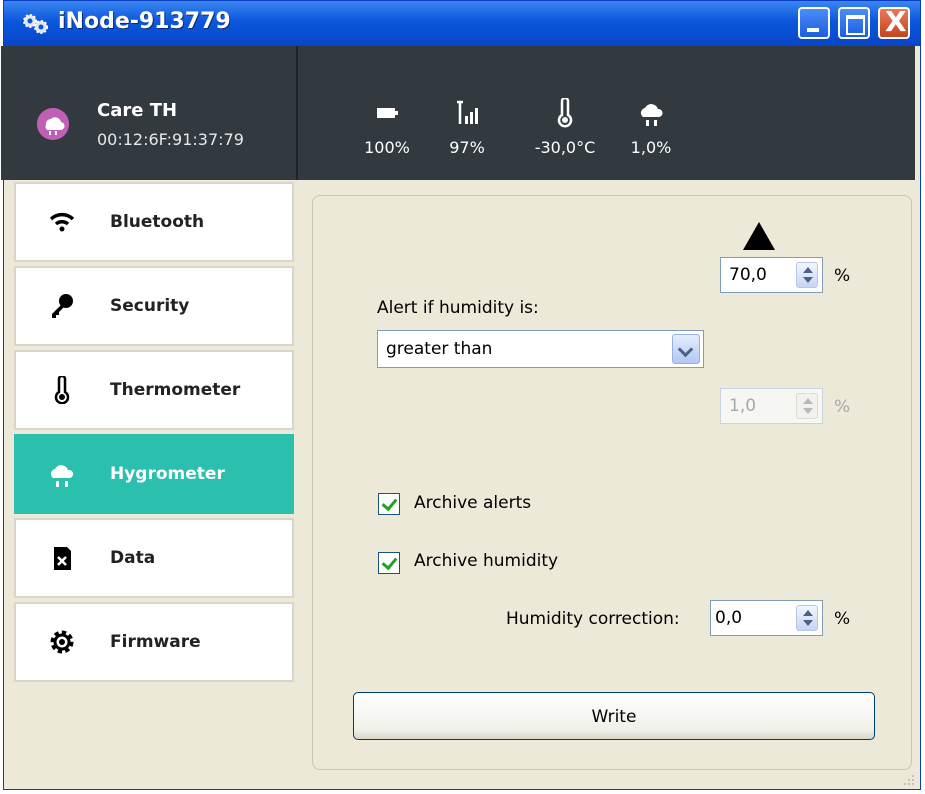  I want to click on sidebar-item-label: Thermometer, so click(175, 390).